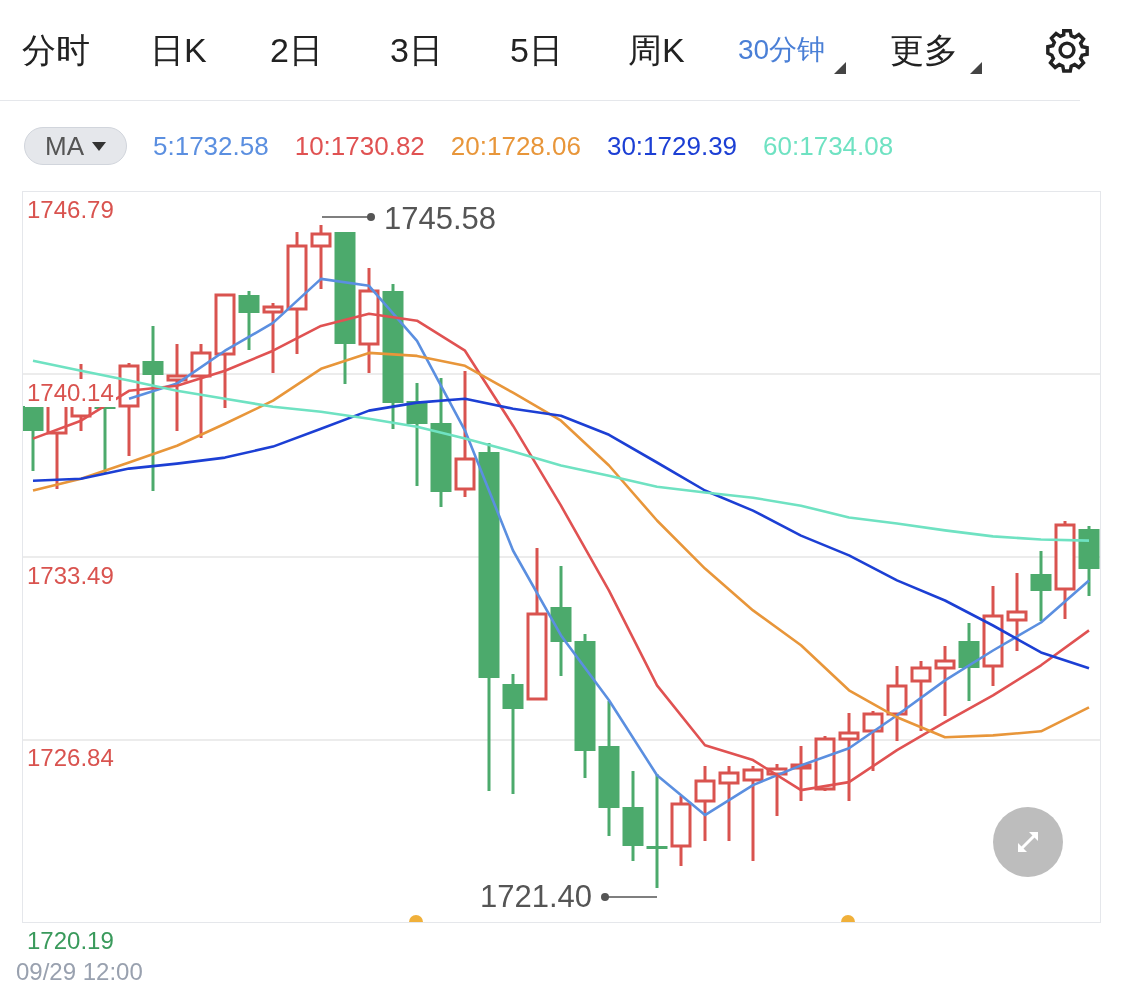 The height and width of the screenshot is (984, 1125). Describe the element at coordinates (683, 50) in the screenshot. I see `period-tab: 周K` at that location.